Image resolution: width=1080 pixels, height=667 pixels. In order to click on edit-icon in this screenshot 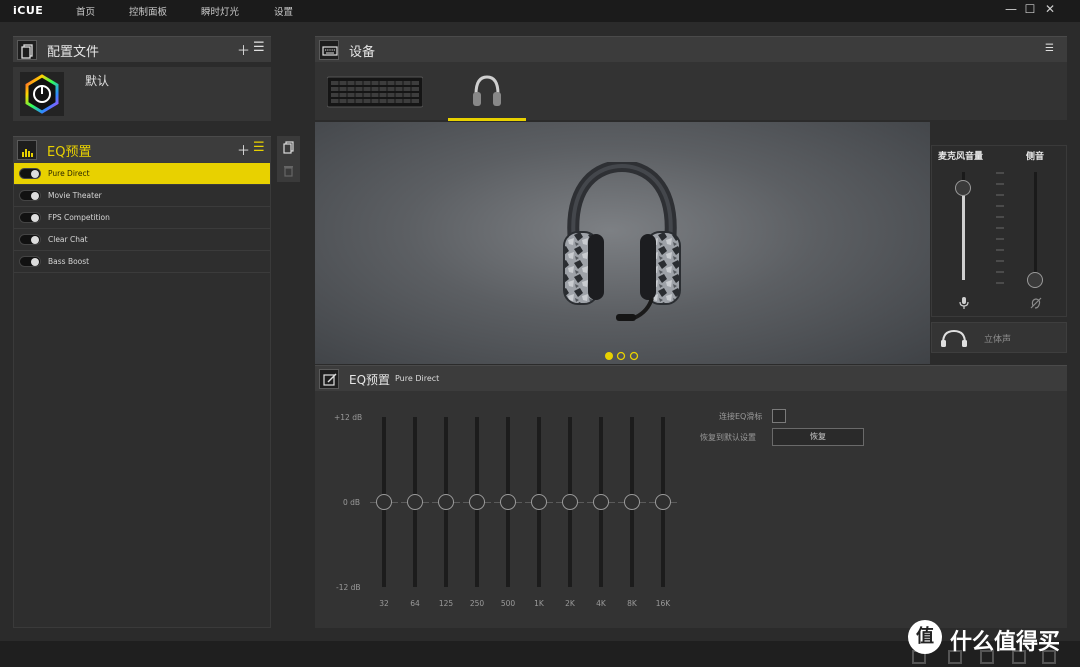, I will do `click(329, 379)`.